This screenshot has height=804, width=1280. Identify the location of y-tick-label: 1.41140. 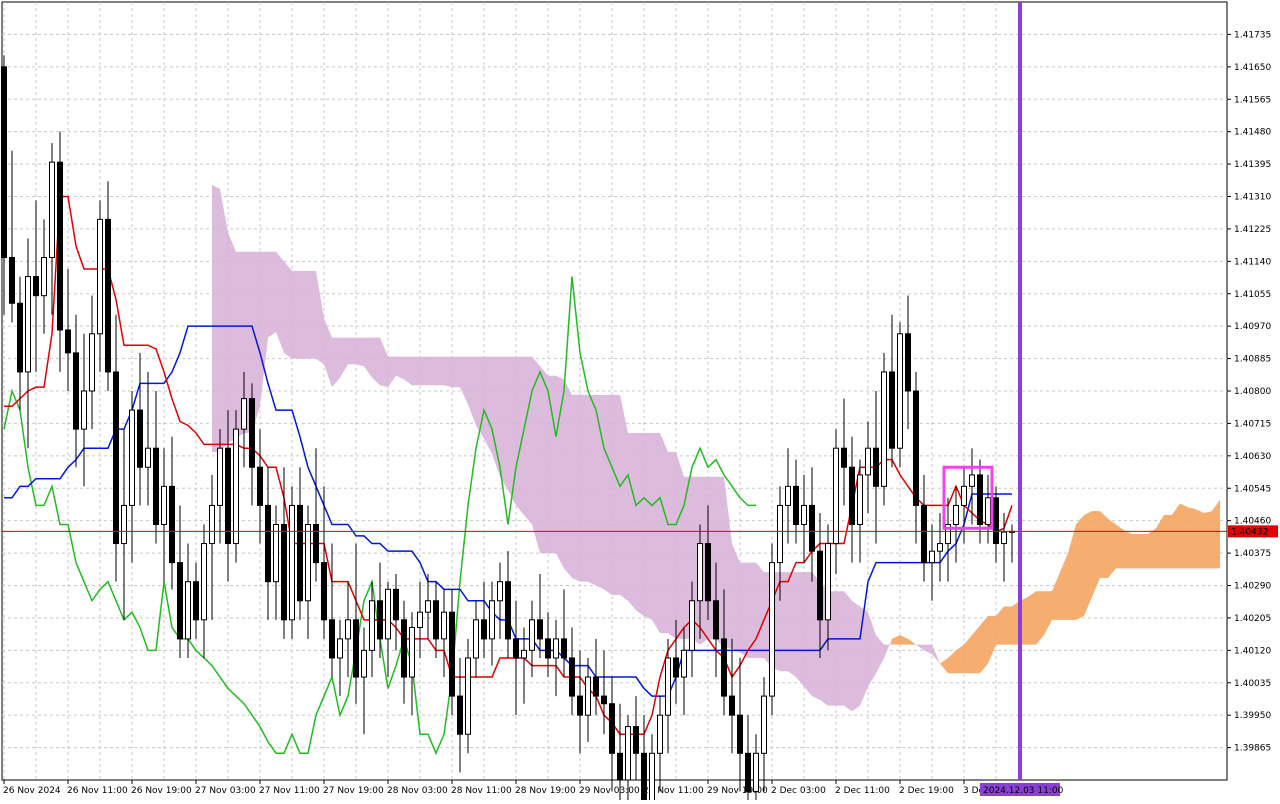
(1252, 262).